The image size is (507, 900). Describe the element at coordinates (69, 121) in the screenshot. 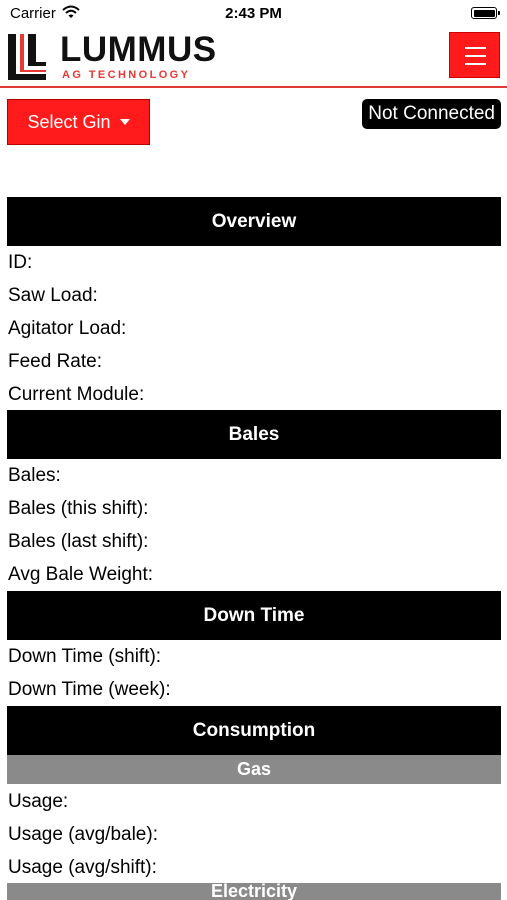

I see `select-gin-label: Select Gin` at that location.